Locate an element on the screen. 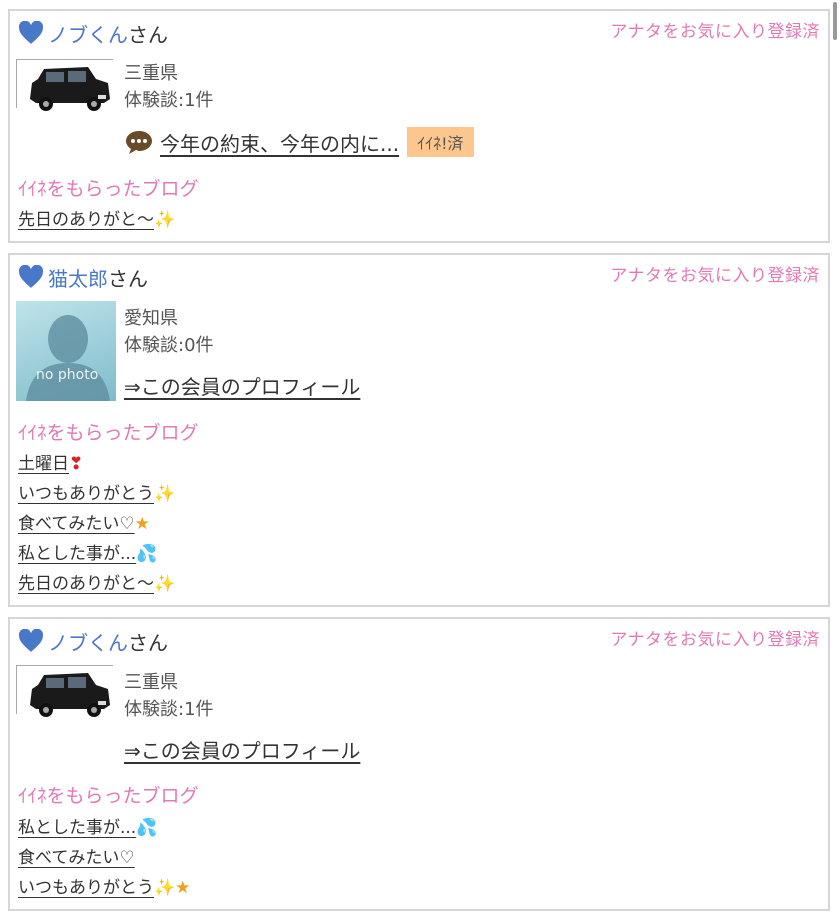 The width and height of the screenshot is (840, 919). latest-comment: 今年の約束、今年の内に... ｲｲﾈ!済 is located at coordinates (299, 142).